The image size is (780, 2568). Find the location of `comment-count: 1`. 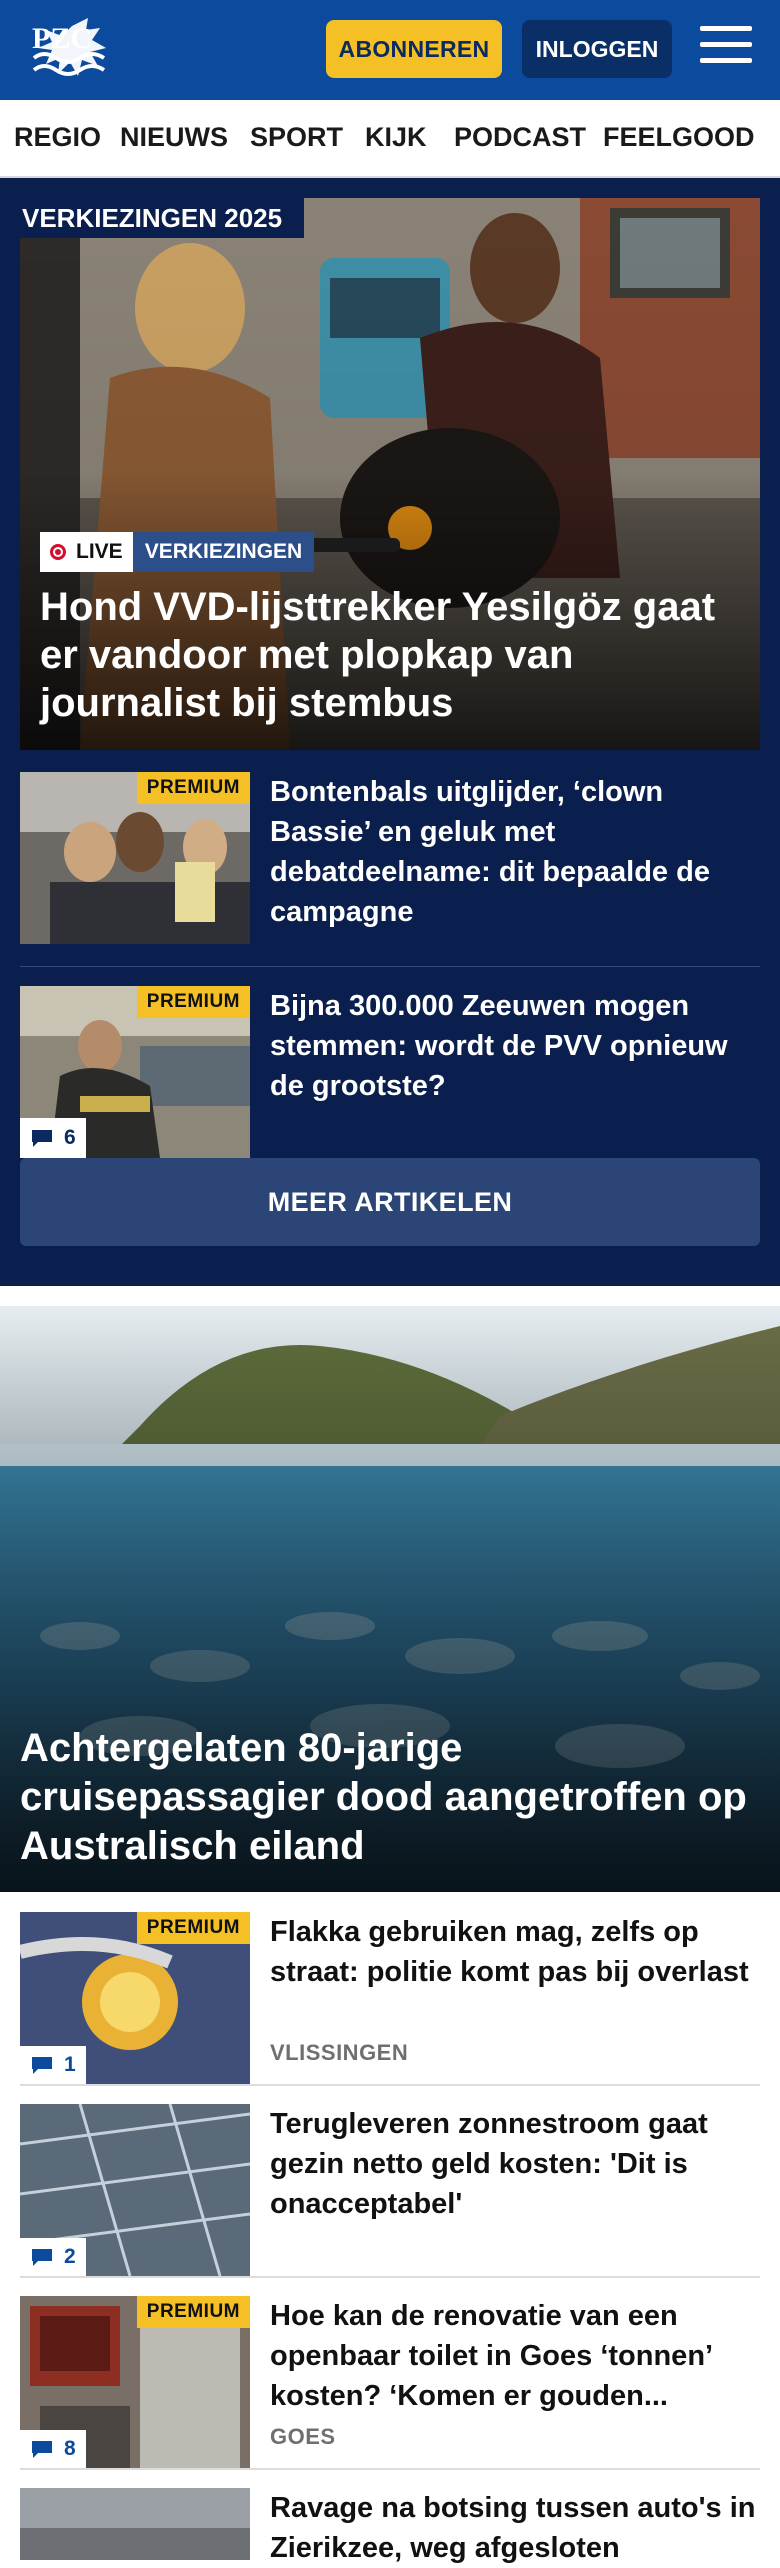

comment-count: 1 is located at coordinates (53, 2065).